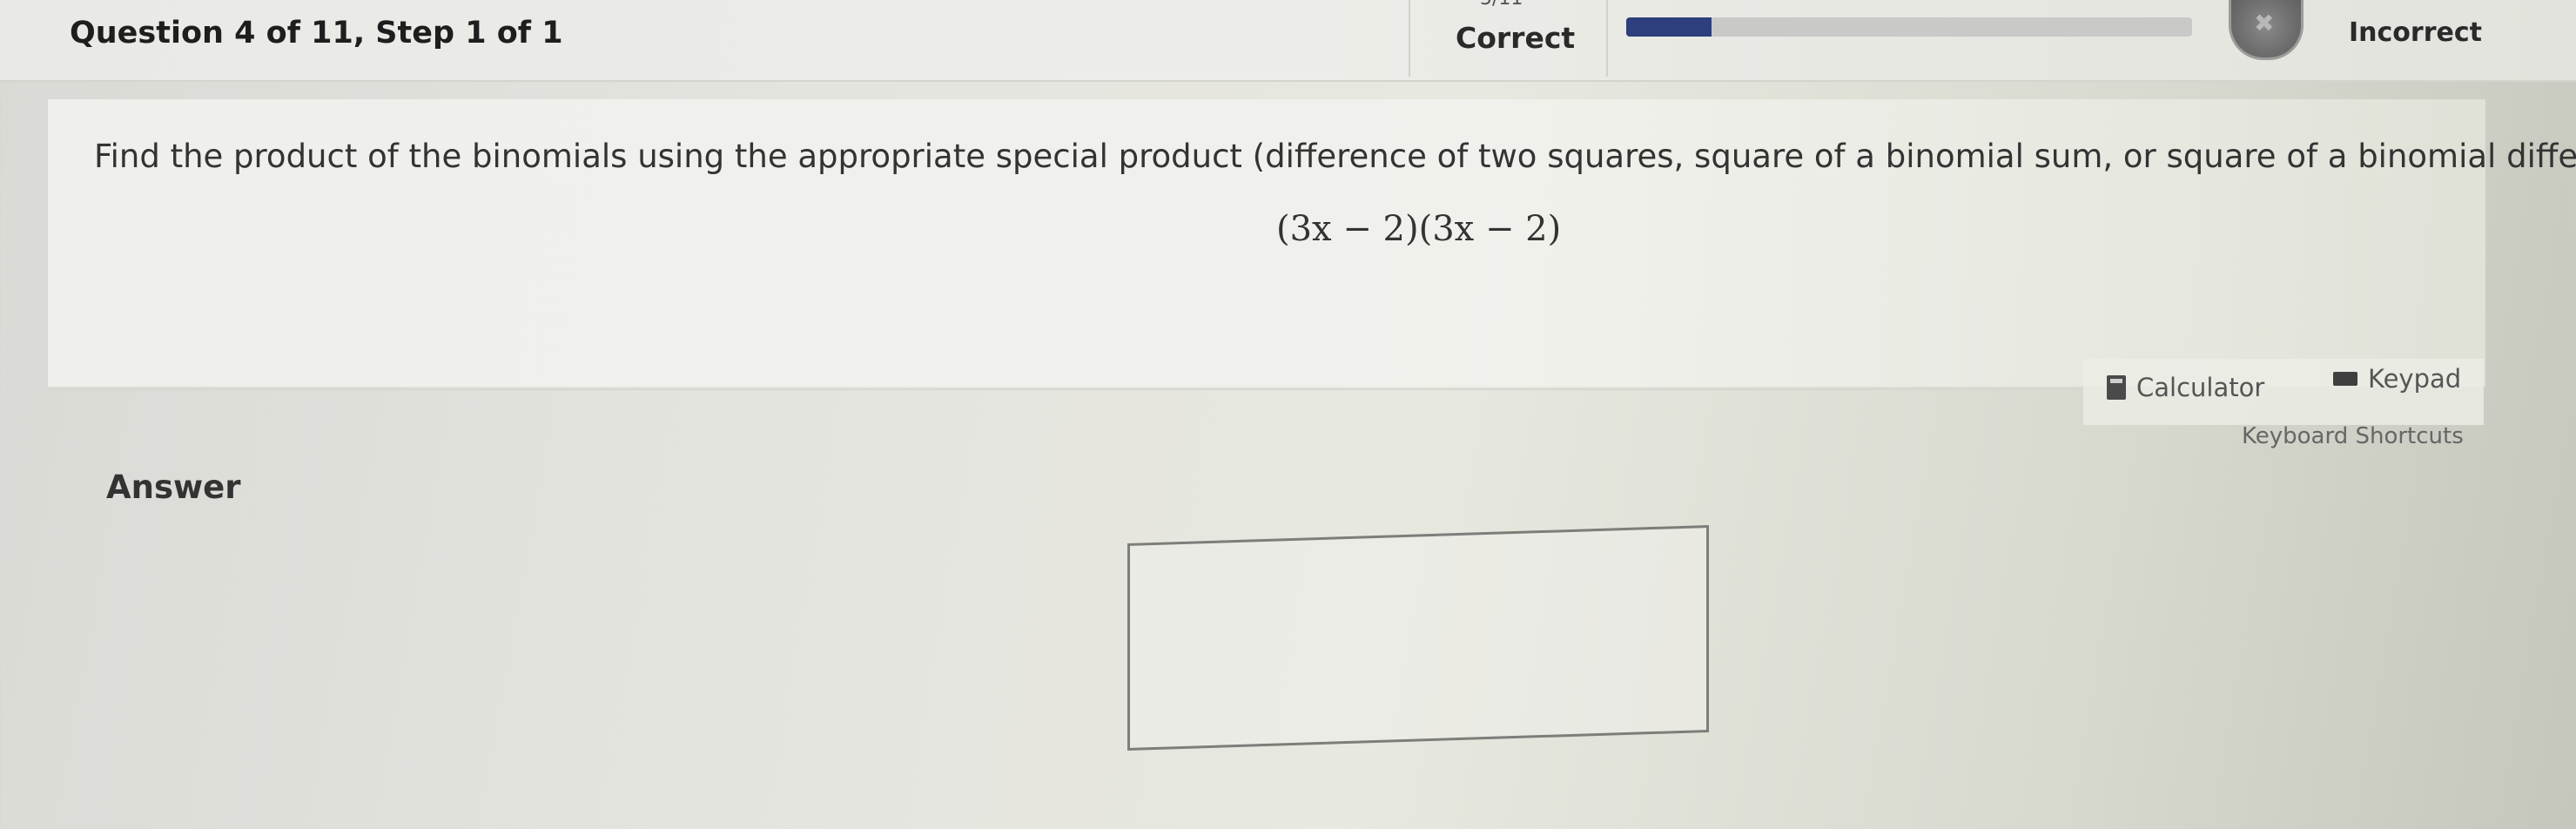 The width and height of the screenshot is (2576, 829). I want to click on incorrect-label: Incorrect, so click(2415, 32).